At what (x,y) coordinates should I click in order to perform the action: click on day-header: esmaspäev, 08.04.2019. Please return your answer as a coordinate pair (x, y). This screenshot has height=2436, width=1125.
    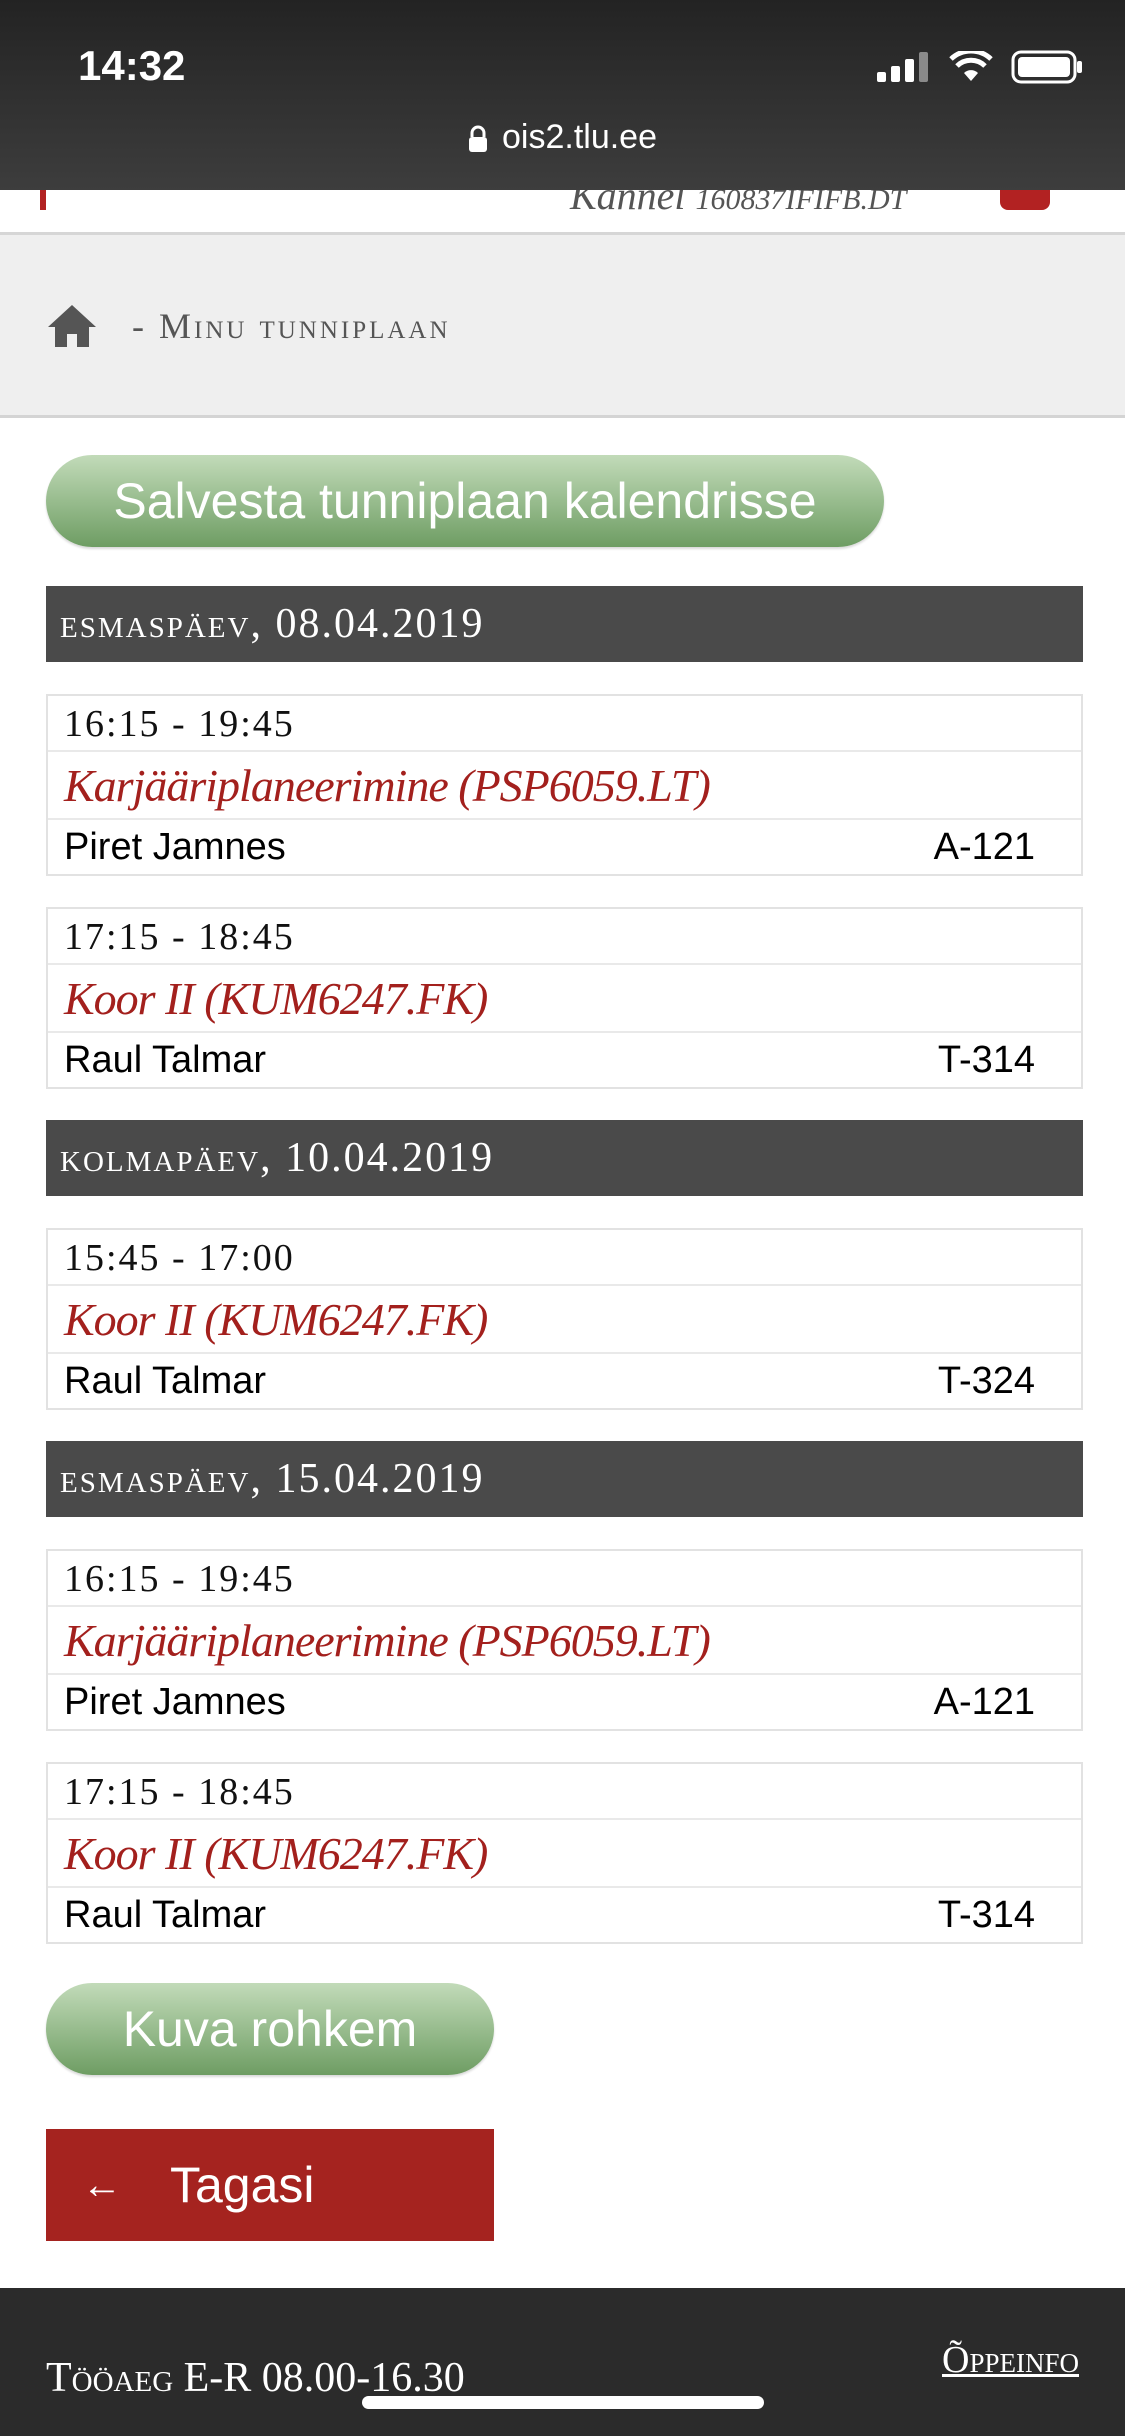
    Looking at the image, I should click on (564, 624).